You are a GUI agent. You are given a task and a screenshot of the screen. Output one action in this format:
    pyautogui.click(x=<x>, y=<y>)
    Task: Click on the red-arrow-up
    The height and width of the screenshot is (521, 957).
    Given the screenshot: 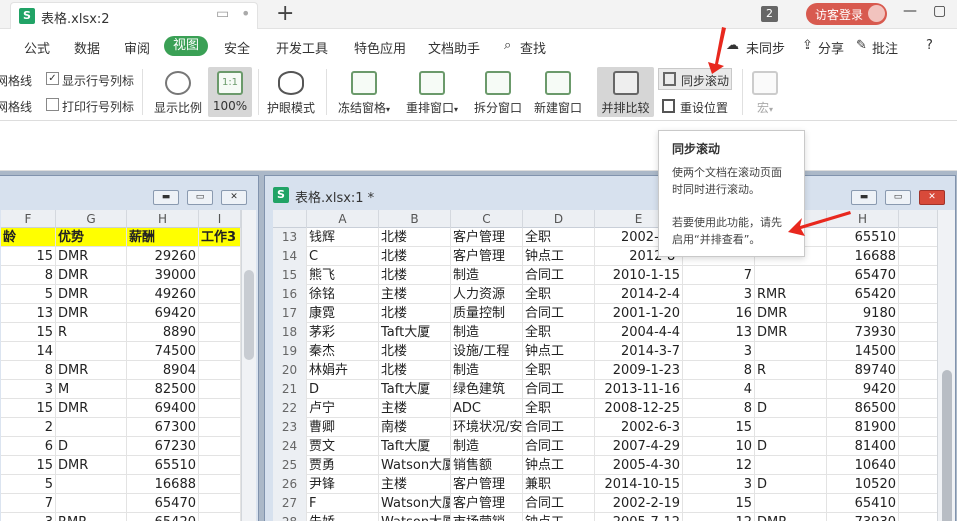 What is the action you would take?
    pyautogui.click(x=717, y=50)
    